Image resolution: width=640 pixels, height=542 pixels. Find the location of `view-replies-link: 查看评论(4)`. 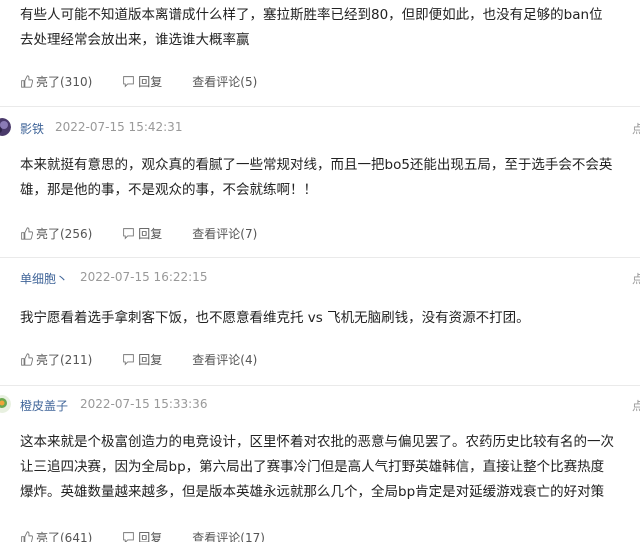

view-replies-link: 查看评论(4) is located at coordinates (224, 359).